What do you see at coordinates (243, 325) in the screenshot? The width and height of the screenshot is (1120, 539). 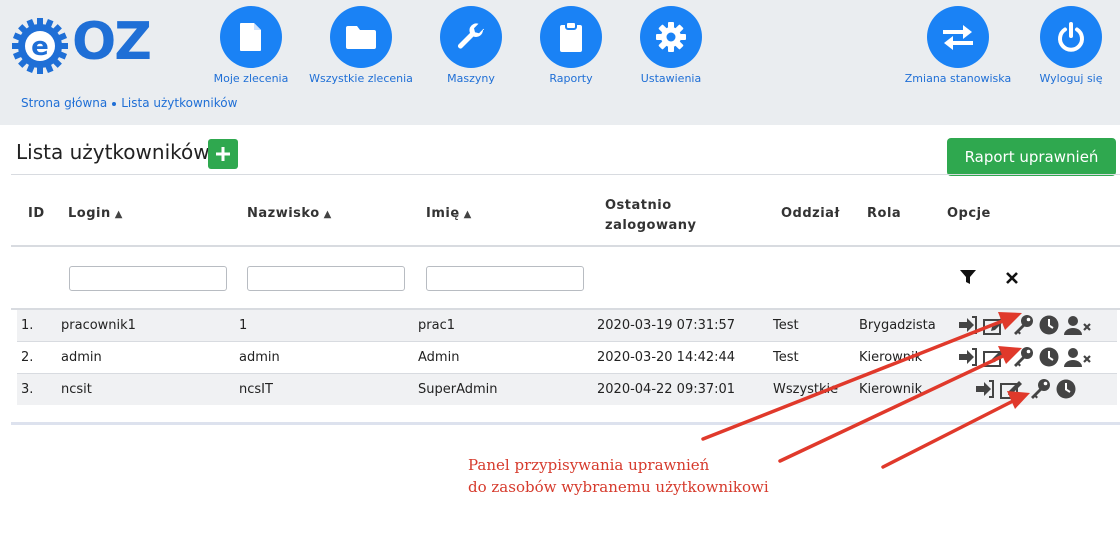 I see `cell-nazwisko: 1` at bounding box center [243, 325].